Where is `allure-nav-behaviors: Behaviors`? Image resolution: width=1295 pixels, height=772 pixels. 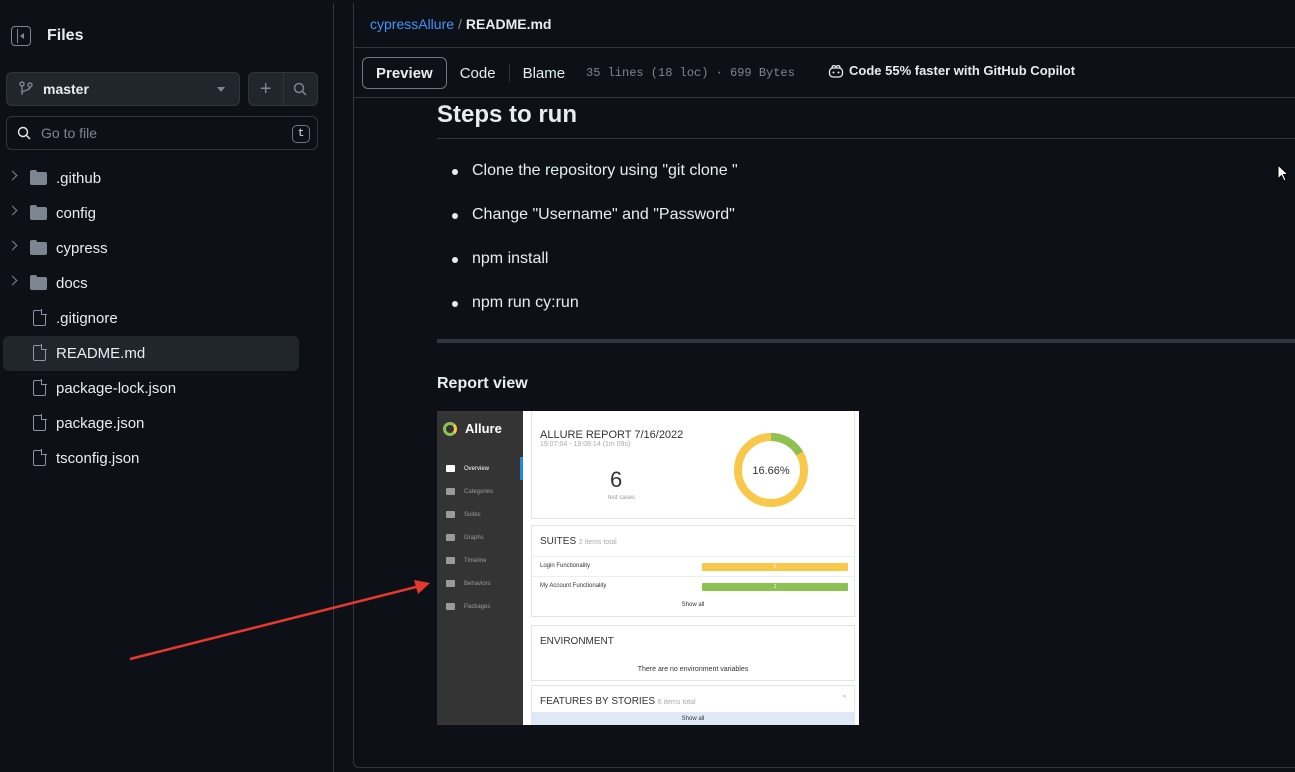
allure-nav-behaviors: Behaviors is located at coordinates (480, 583).